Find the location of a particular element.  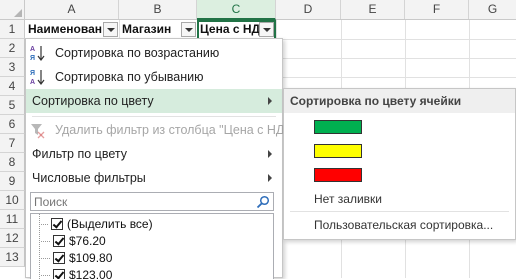

list-item: $76.20 is located at coordinates (156, 241).